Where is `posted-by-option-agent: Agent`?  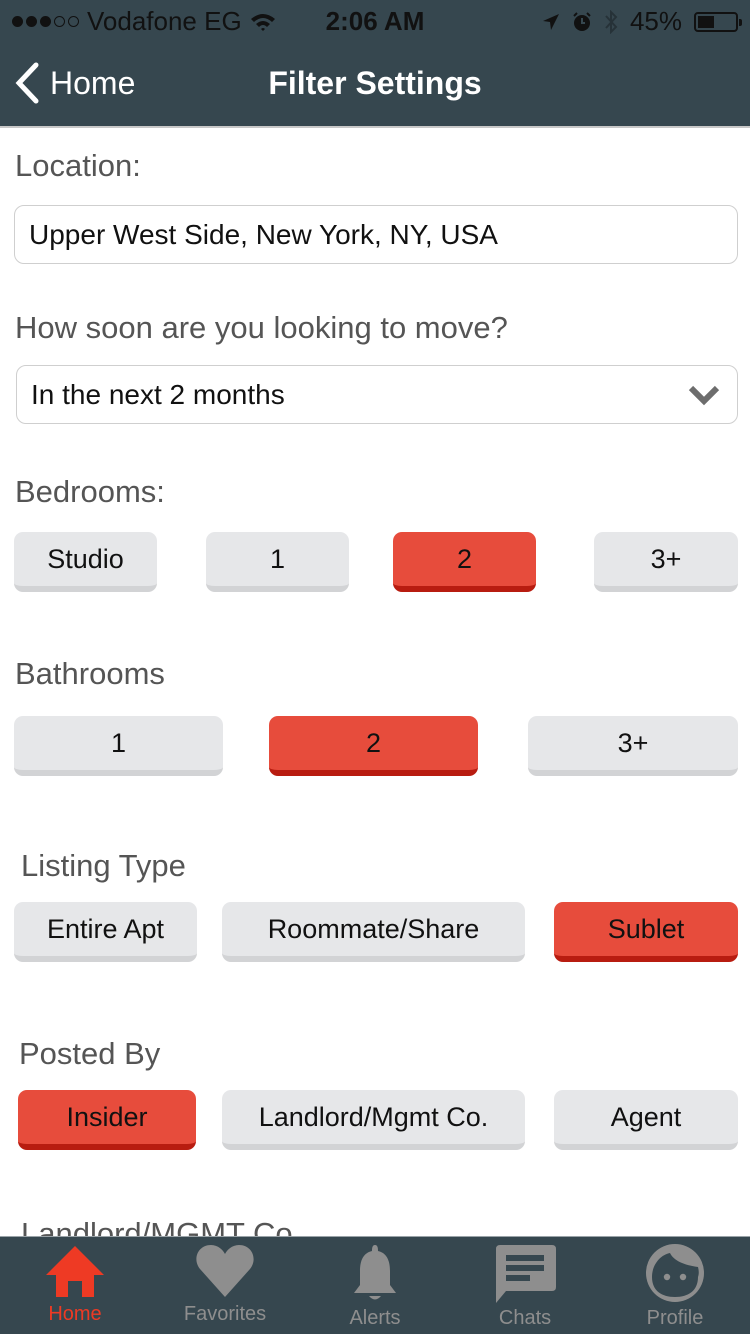 posted-by-option-agent: Agent is located at coordinates (646, 1120).